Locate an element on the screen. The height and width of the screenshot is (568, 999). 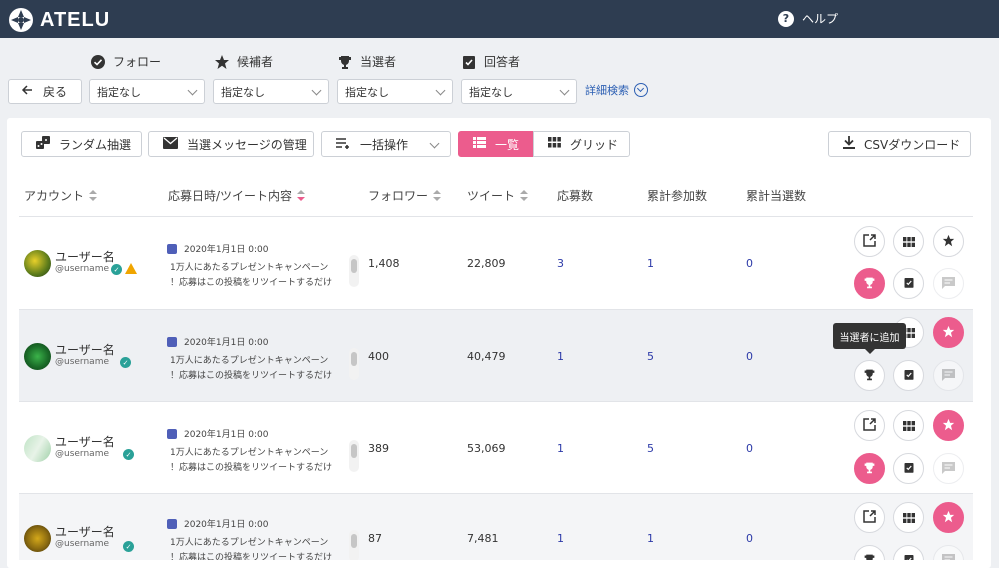
csv-download-button: CSVダウンロード is located at coordinates (899, 144).